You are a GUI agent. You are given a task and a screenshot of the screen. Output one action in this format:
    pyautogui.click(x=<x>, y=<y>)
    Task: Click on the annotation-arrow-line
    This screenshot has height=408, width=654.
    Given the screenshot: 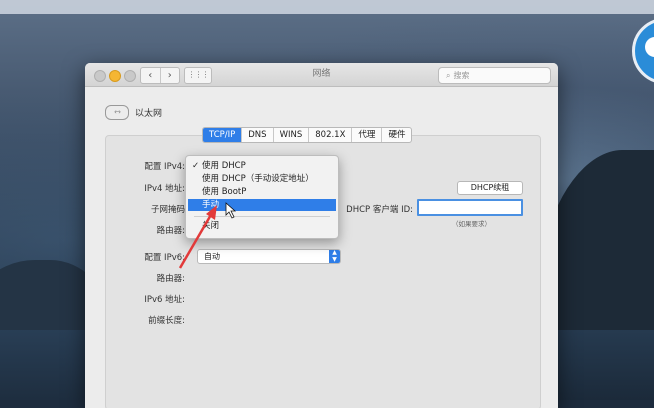 What is the action you would take?
    pyautogui.click(x=196, y=240)
    